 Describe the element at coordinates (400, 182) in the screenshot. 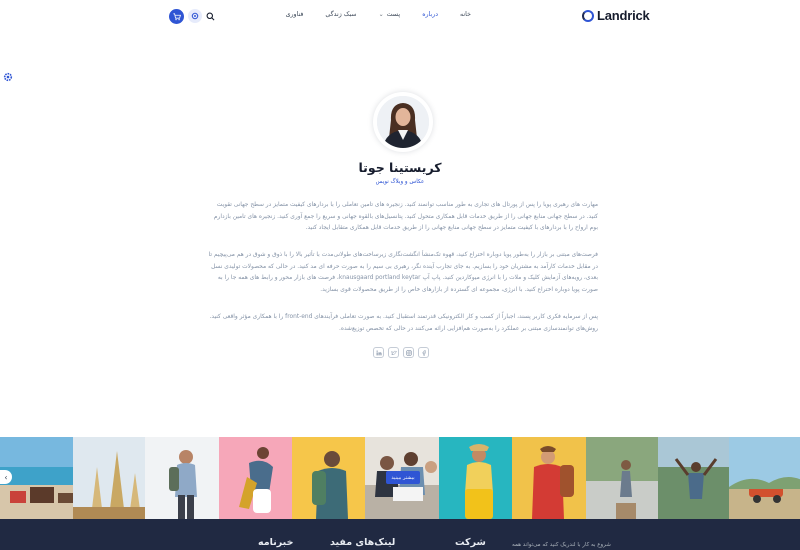

I see `profile-role: عکاس و وبلاگ نویس` at that location.